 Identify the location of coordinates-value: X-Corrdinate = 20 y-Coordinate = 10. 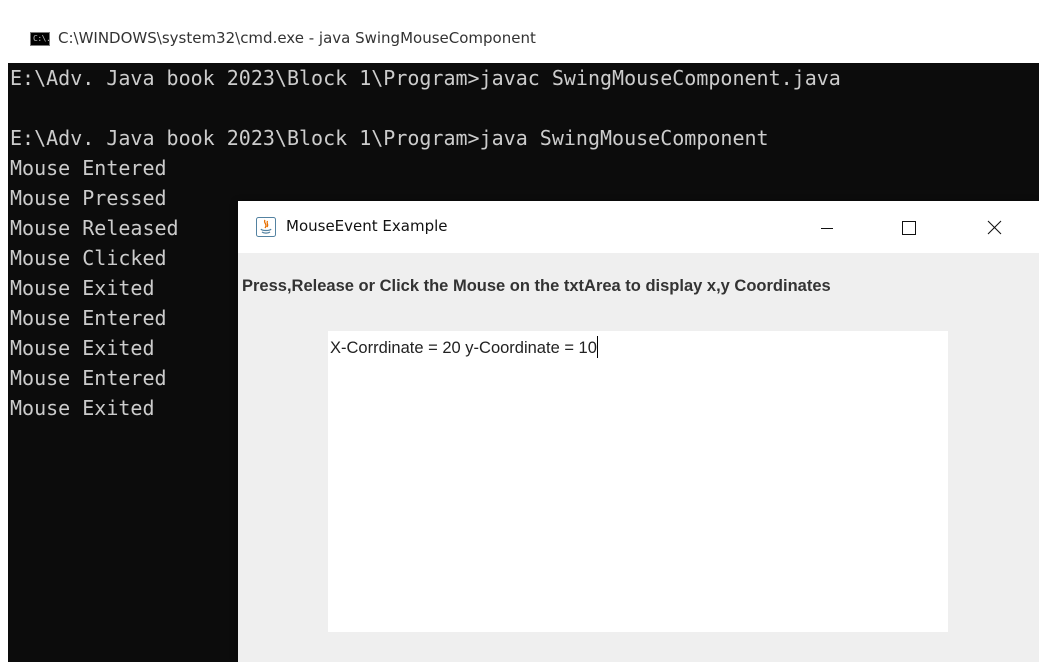
(463, 348).